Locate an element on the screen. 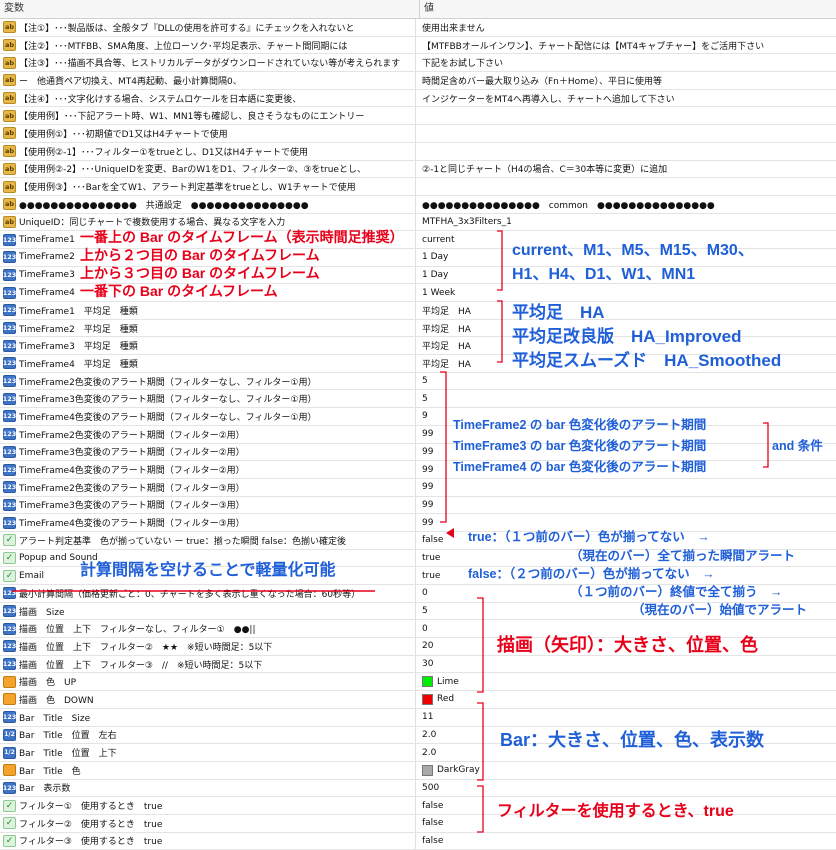 Image resolution: width=836 pixels, height=850 pixels. variable-cell: ✓ フィルター② 使用するとき true is located at coordinates (208, 823).